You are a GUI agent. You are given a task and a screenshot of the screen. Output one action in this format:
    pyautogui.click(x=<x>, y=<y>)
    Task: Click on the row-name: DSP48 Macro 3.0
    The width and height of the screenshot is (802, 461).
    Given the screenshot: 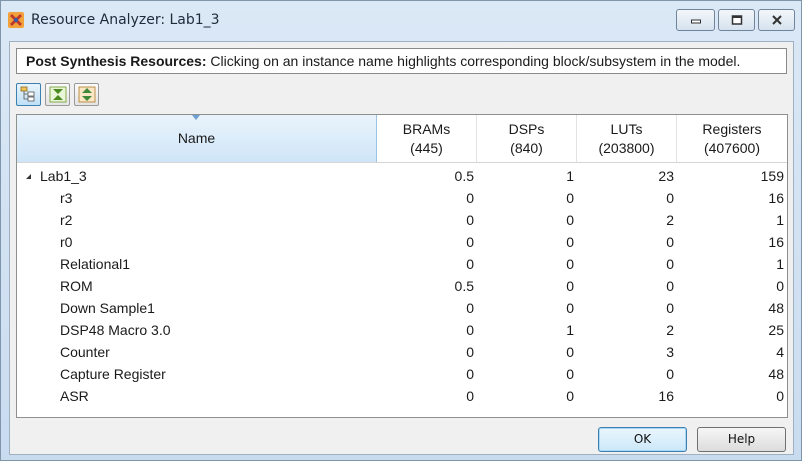 What is the action you would take?
    pyautogui.click(x=115, y=330)
    